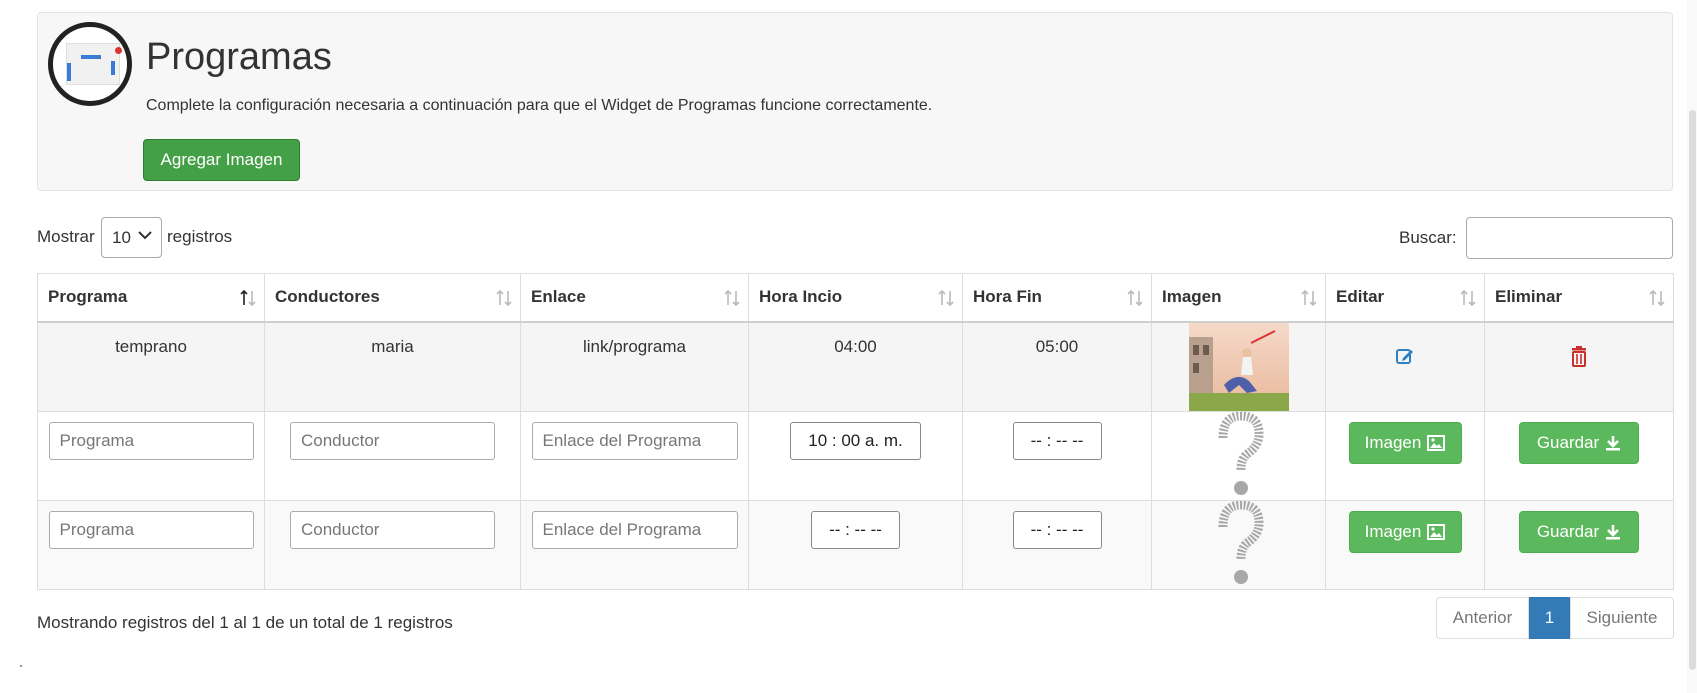 The image size is (1697, 693). I want to click on cell-eliminar, so click(1579, 366).